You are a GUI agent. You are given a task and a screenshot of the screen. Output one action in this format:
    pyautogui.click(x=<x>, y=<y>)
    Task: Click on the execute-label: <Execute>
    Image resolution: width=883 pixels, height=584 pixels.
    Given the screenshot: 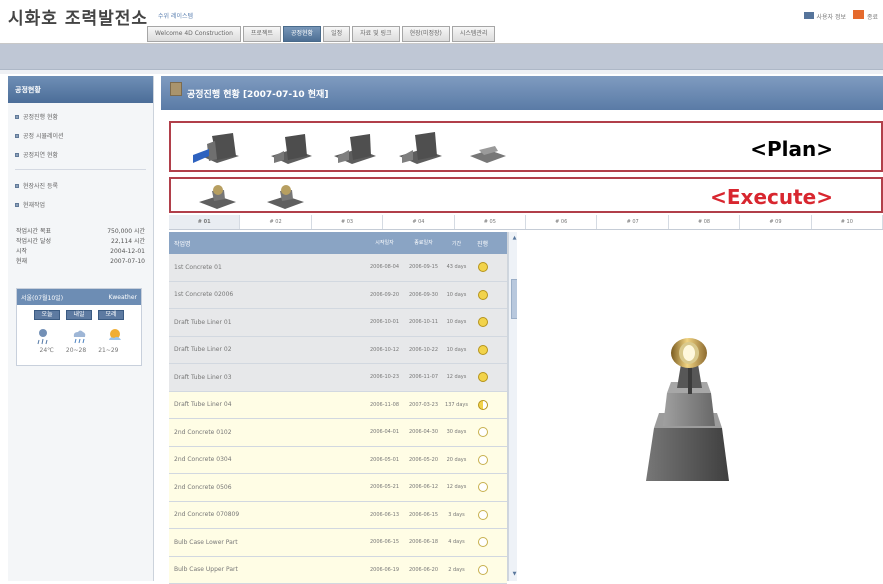 What is the action you would take?
    pyautogui.click(x=771, y=197)
    